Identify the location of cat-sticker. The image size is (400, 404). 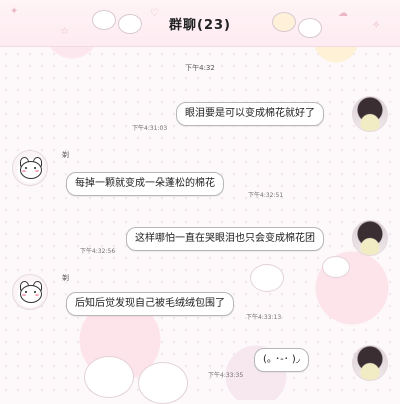
(310, 28).